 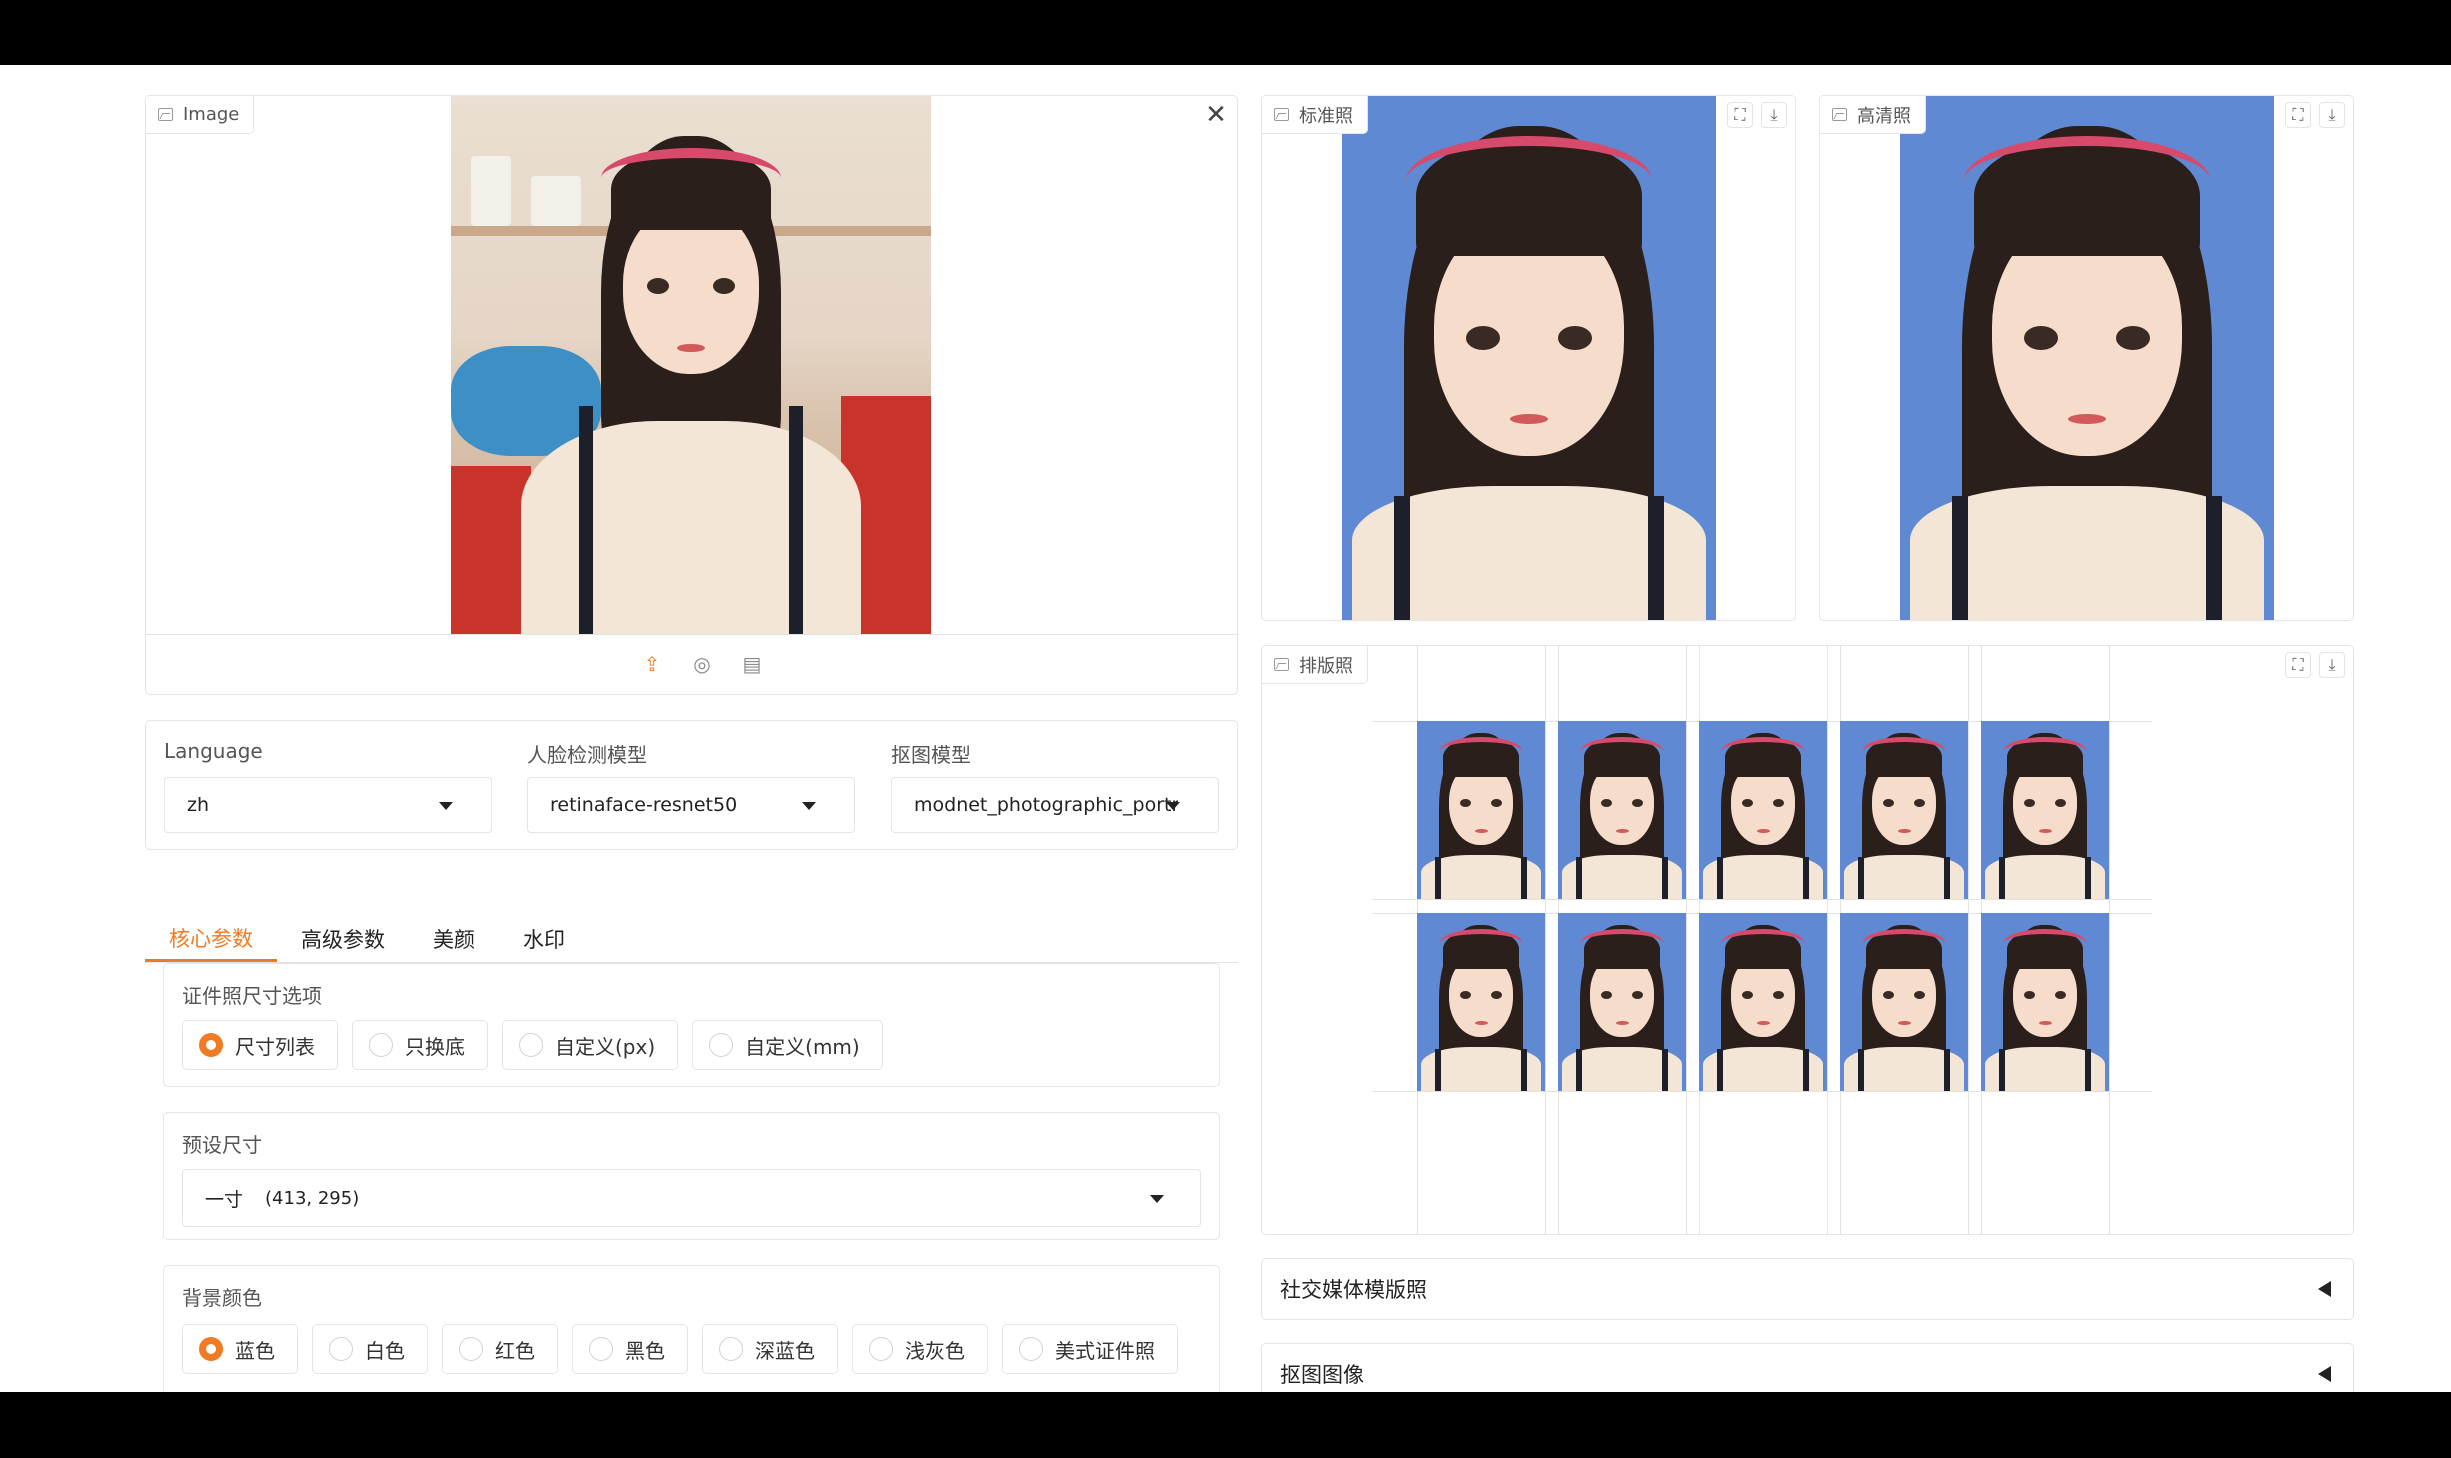 I want to click on layout-photo-label-text: 排版照, so click(x=1326, y=666).